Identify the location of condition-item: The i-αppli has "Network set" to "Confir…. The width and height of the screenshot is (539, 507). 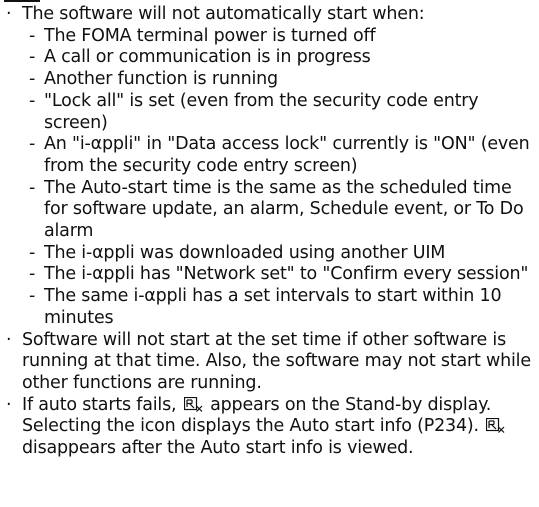
(277, 275).